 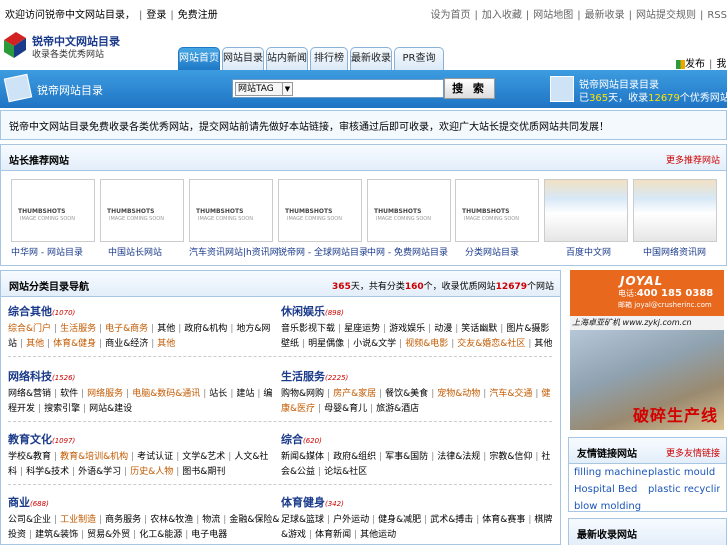 What do you see at coordinates (354, 457) in the screenshot?
I see `category-link: 政府&组织` at bounding box center [354, 457].